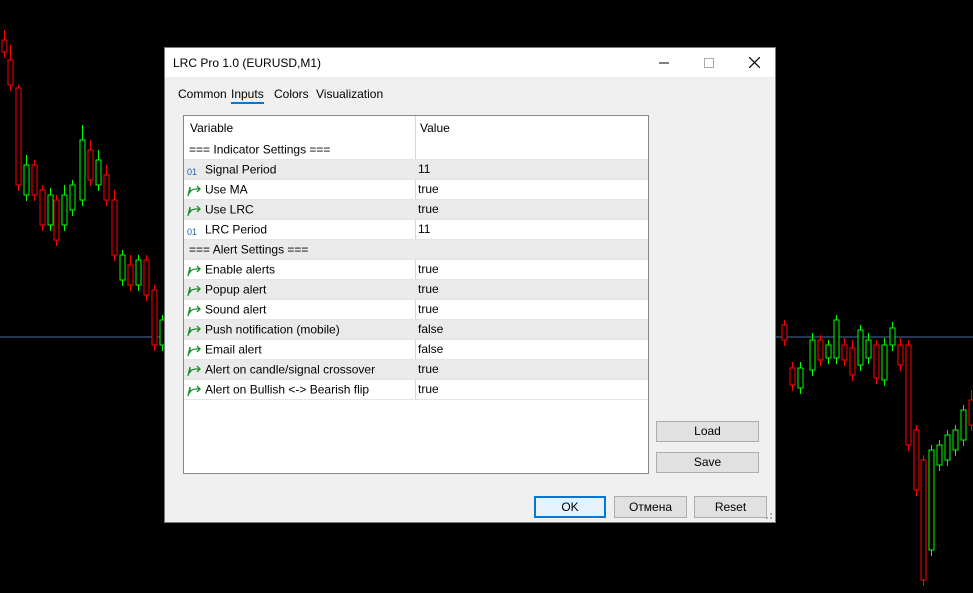 Image resolution: width=973 pixels, height=593 pixels. I want to click on variable-cell: 01 LRC Period, so click(299, 229).